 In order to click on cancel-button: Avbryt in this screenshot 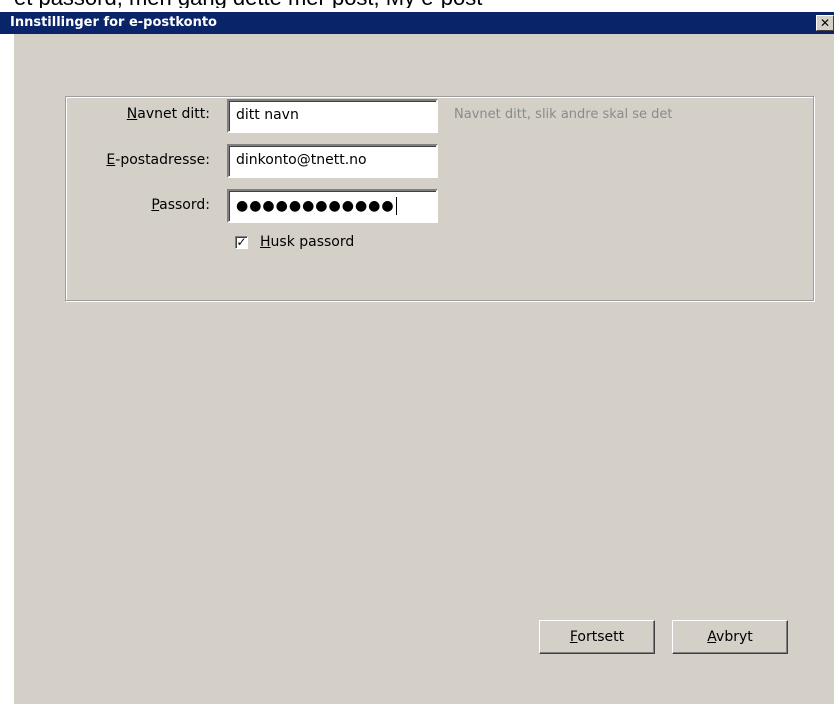, I will do `click(730, 637)`.